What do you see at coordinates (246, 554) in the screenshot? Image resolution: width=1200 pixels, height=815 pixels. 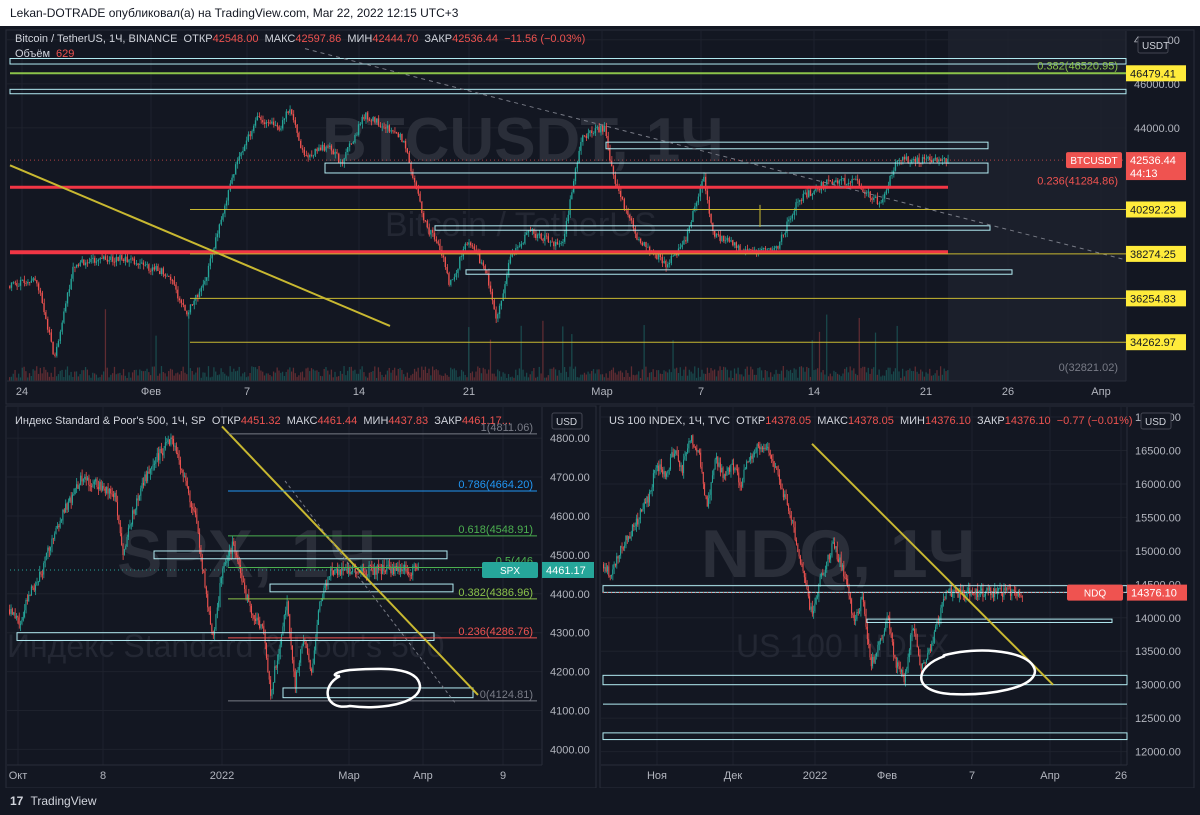 I see `watermark-symbol: SPX, 1Ч` at bounding box center [246, 554].